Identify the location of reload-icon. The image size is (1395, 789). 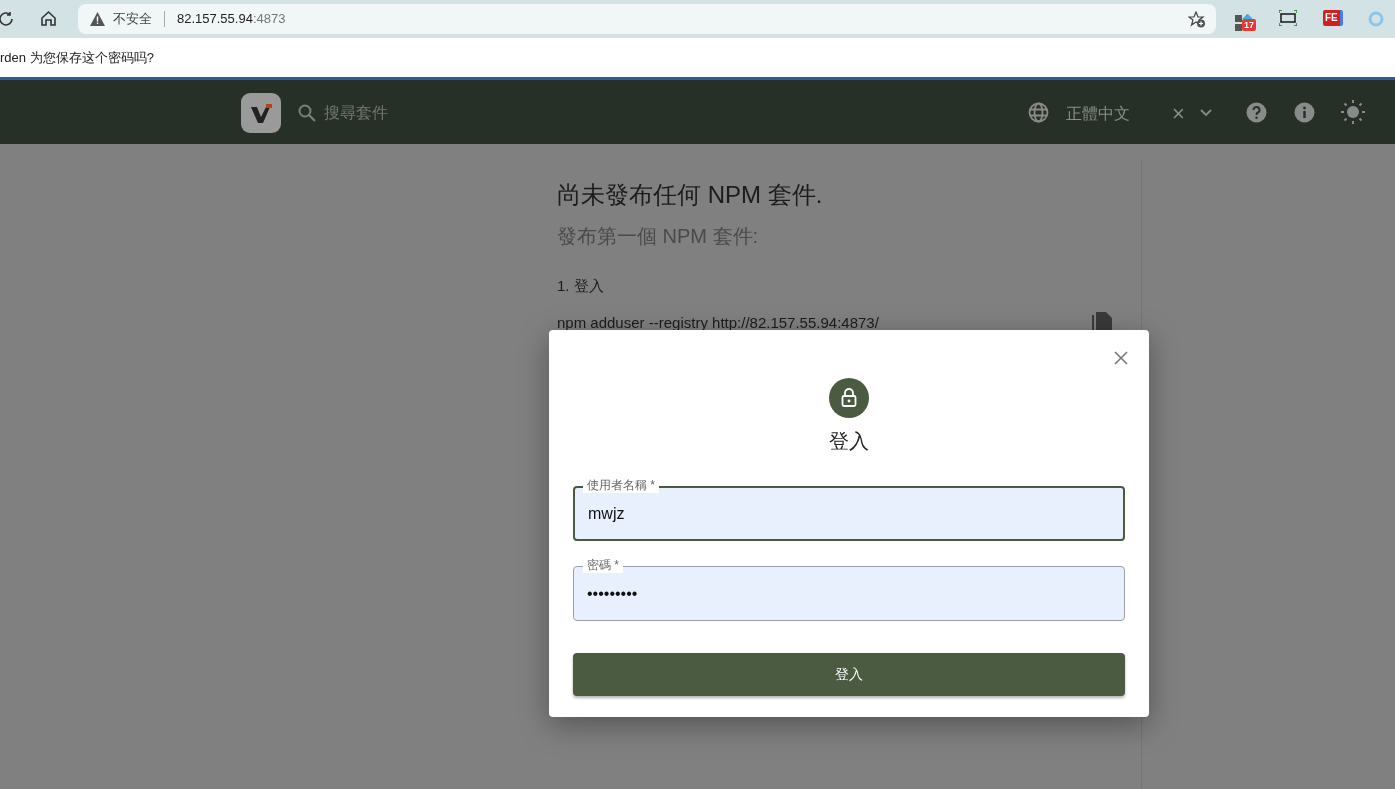
(6, 19).